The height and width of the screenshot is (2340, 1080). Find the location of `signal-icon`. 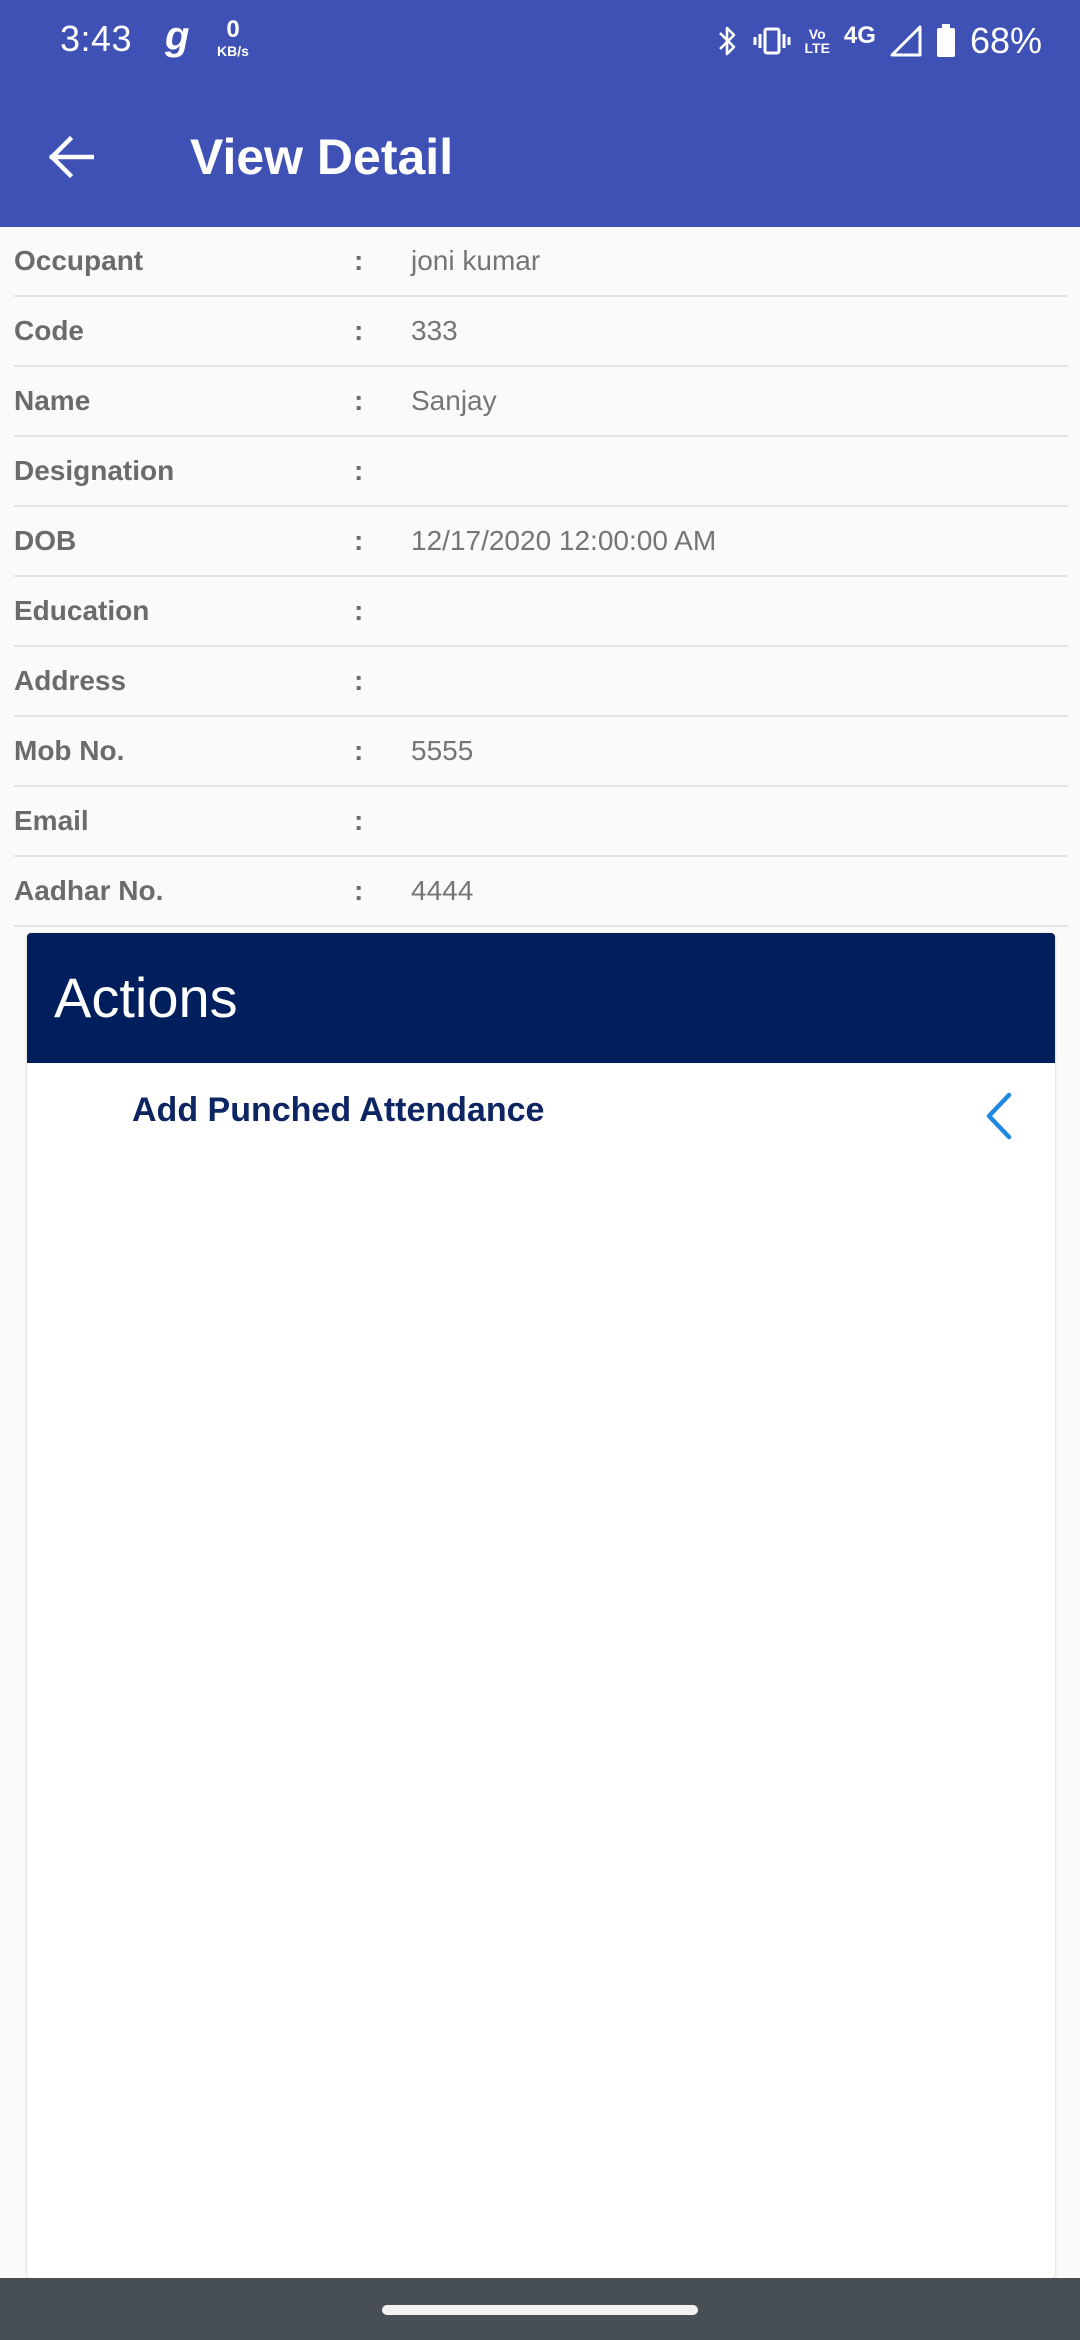

signal-icon is located at coordinates (906, 41).